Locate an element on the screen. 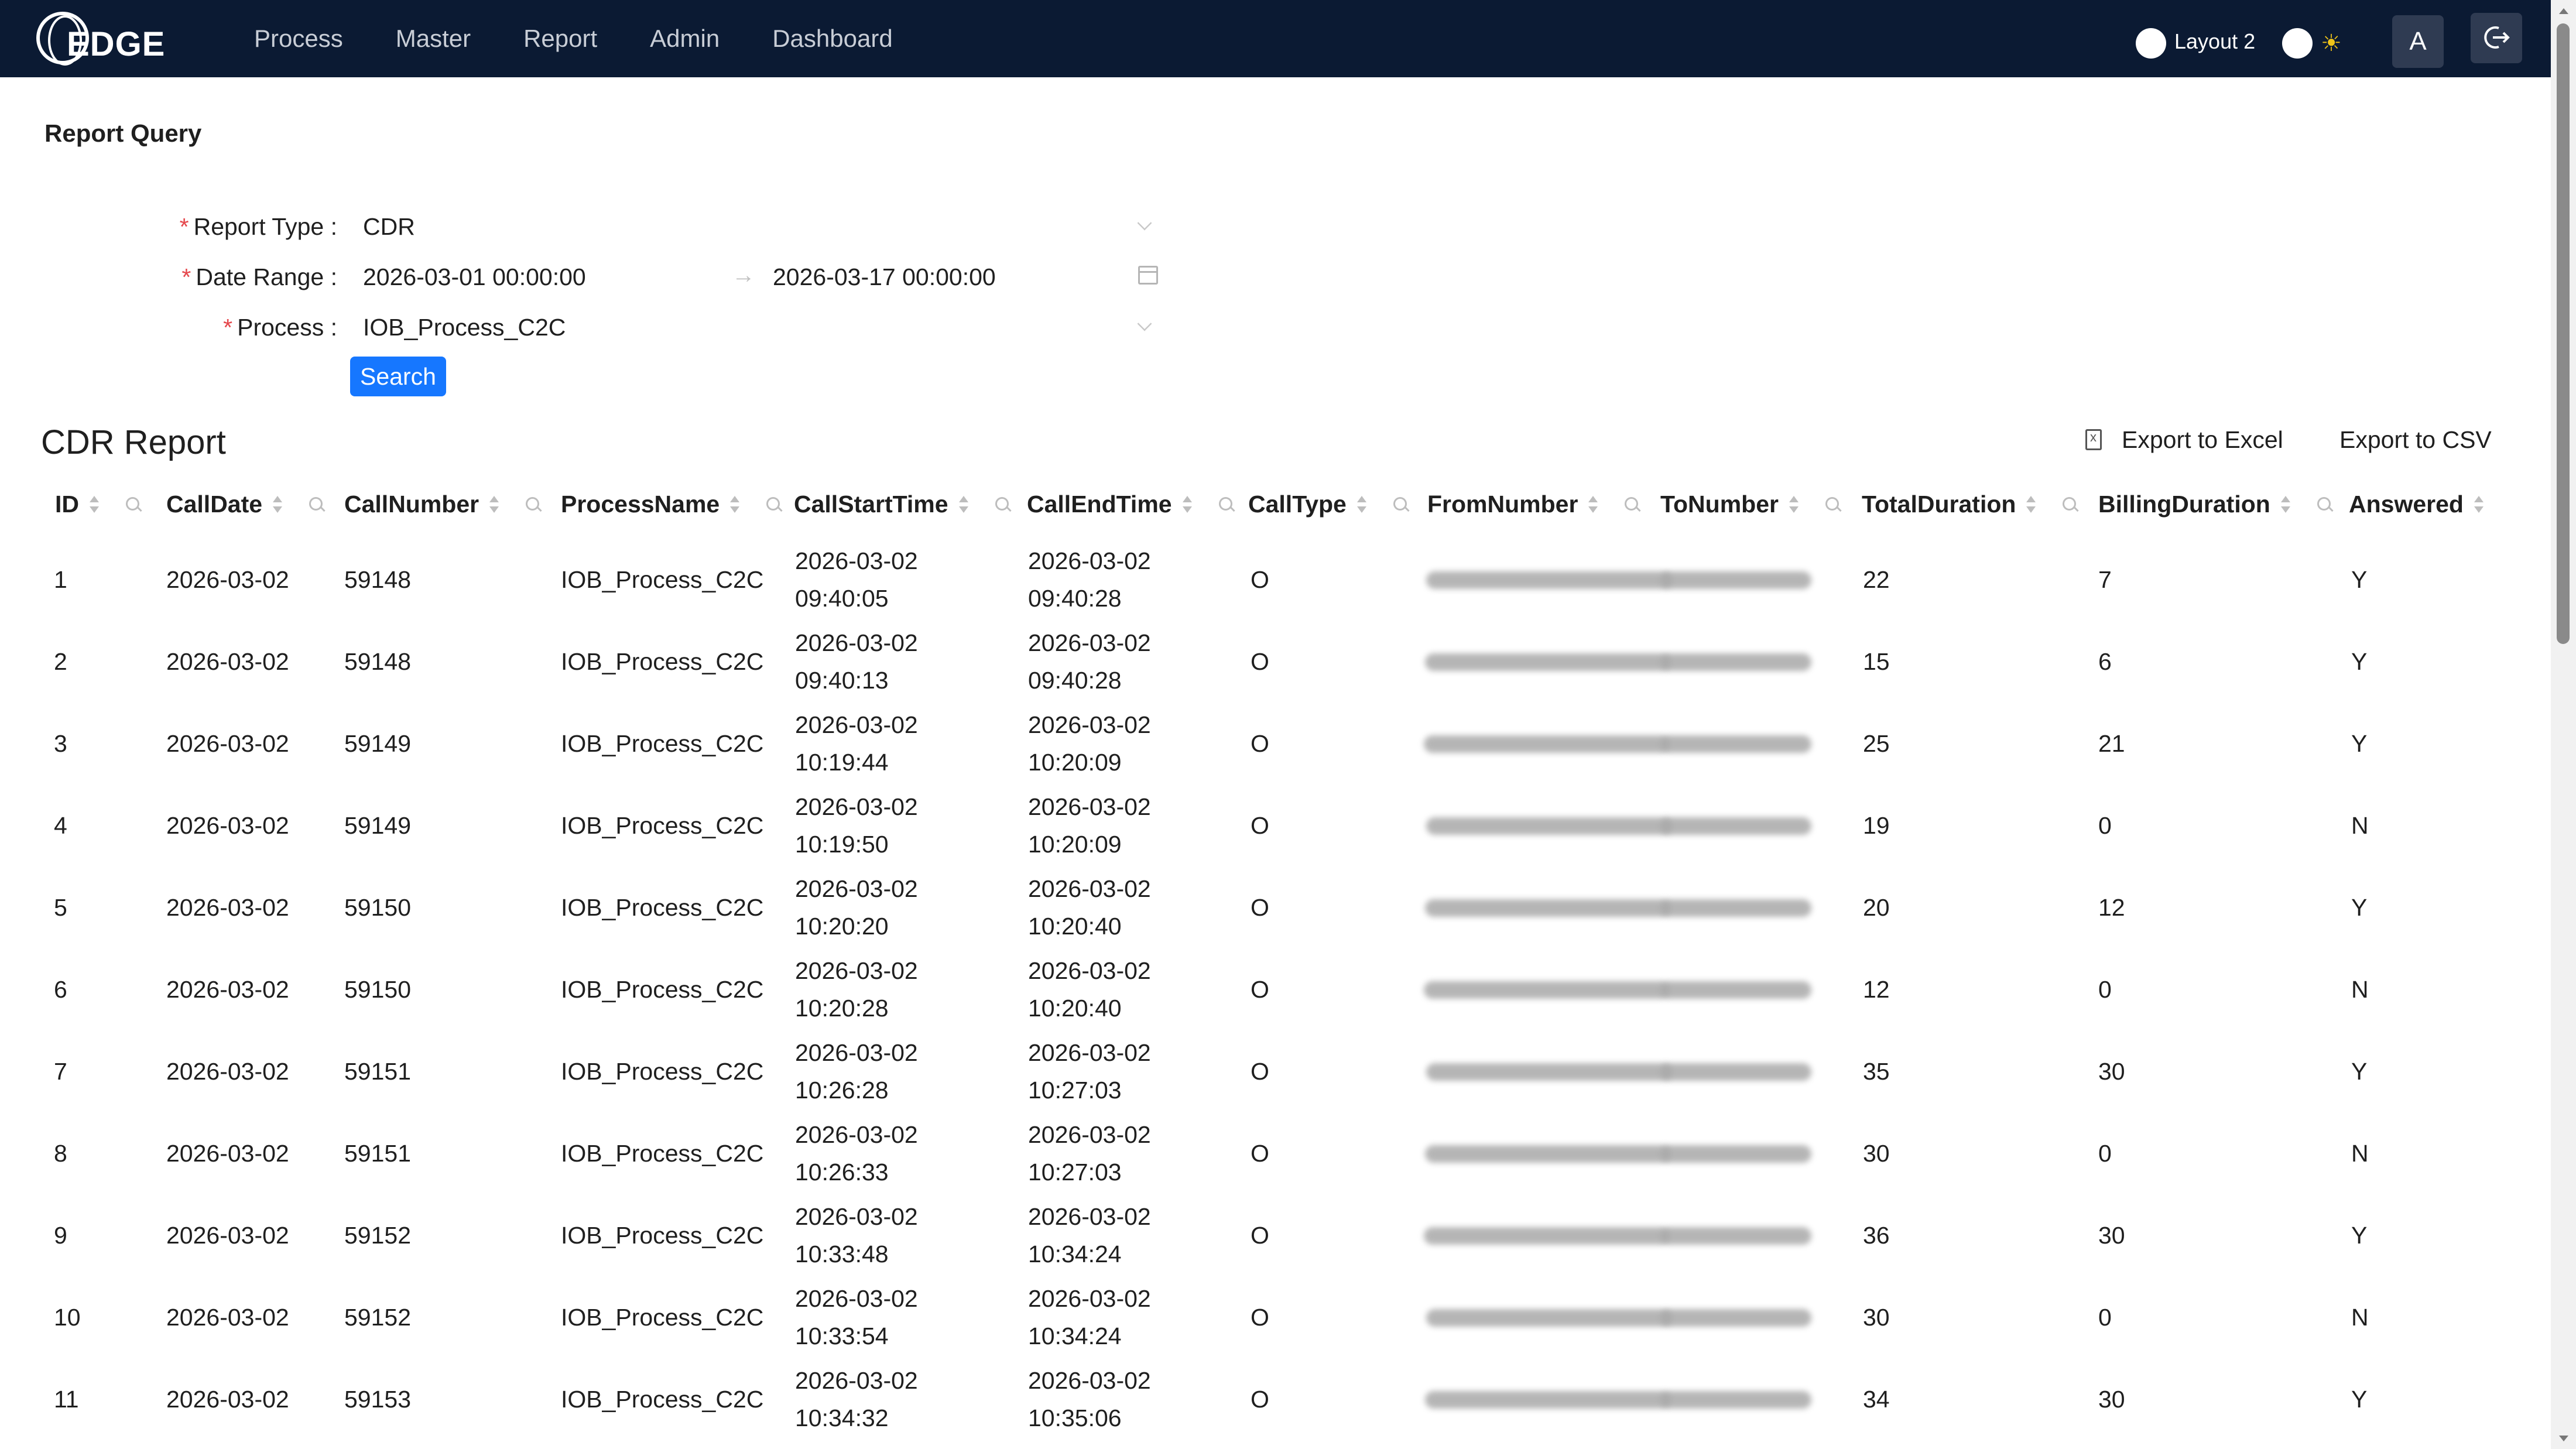 The height and width of the screenshot is (1449, 2576). scroll-thumb is located at coordinates (2563, 333).